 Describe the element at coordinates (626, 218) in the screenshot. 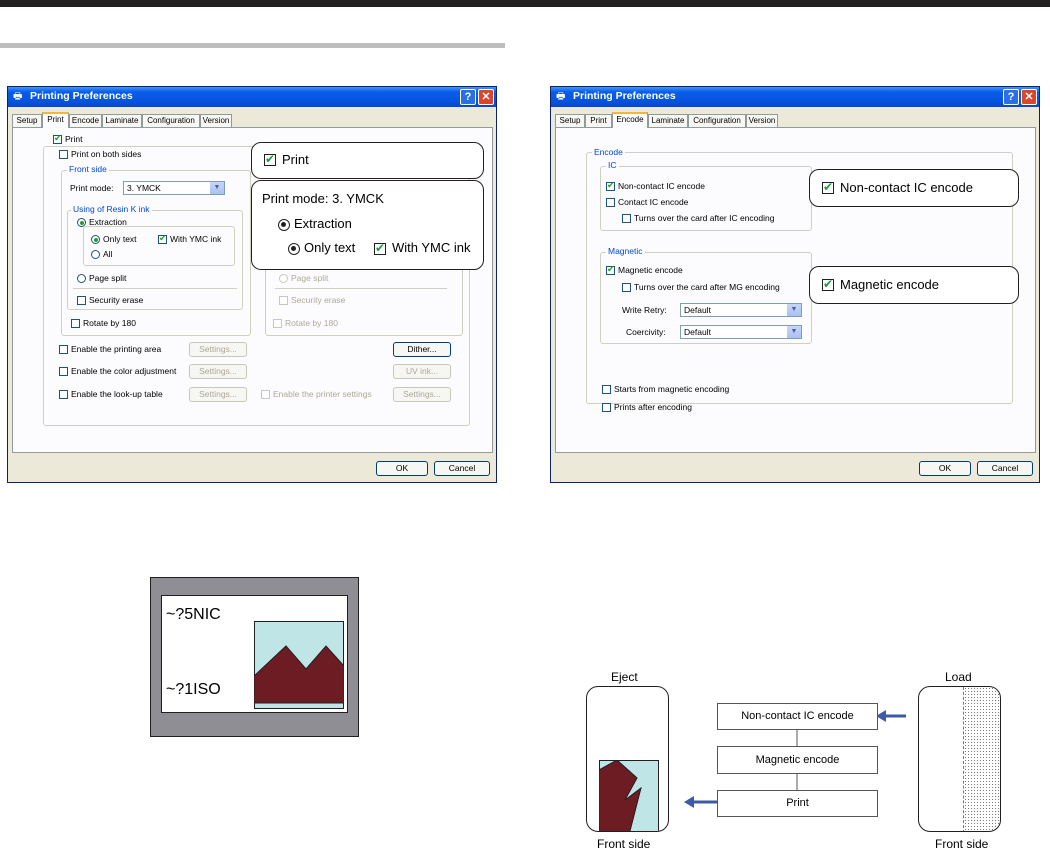

I see `turns-ic-checkbox` at that location.